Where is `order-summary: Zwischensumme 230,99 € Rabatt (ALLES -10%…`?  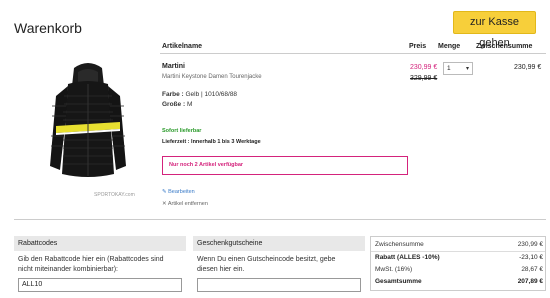
order-summary: Zwischensumme 230,99 € Rabatt (ALLES -10%… is located at coordinates (458, 263).